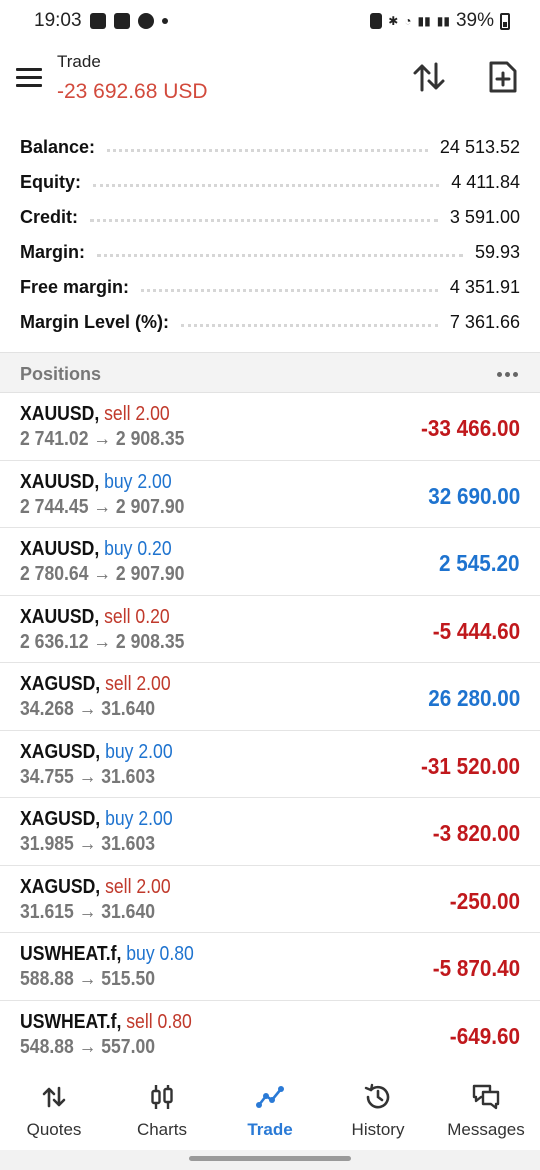 This screenshot has height=1170, width=540. Describe the element at coordinates (58, 147) in the screenshot. I see `summary-label: Balance:` at that location.